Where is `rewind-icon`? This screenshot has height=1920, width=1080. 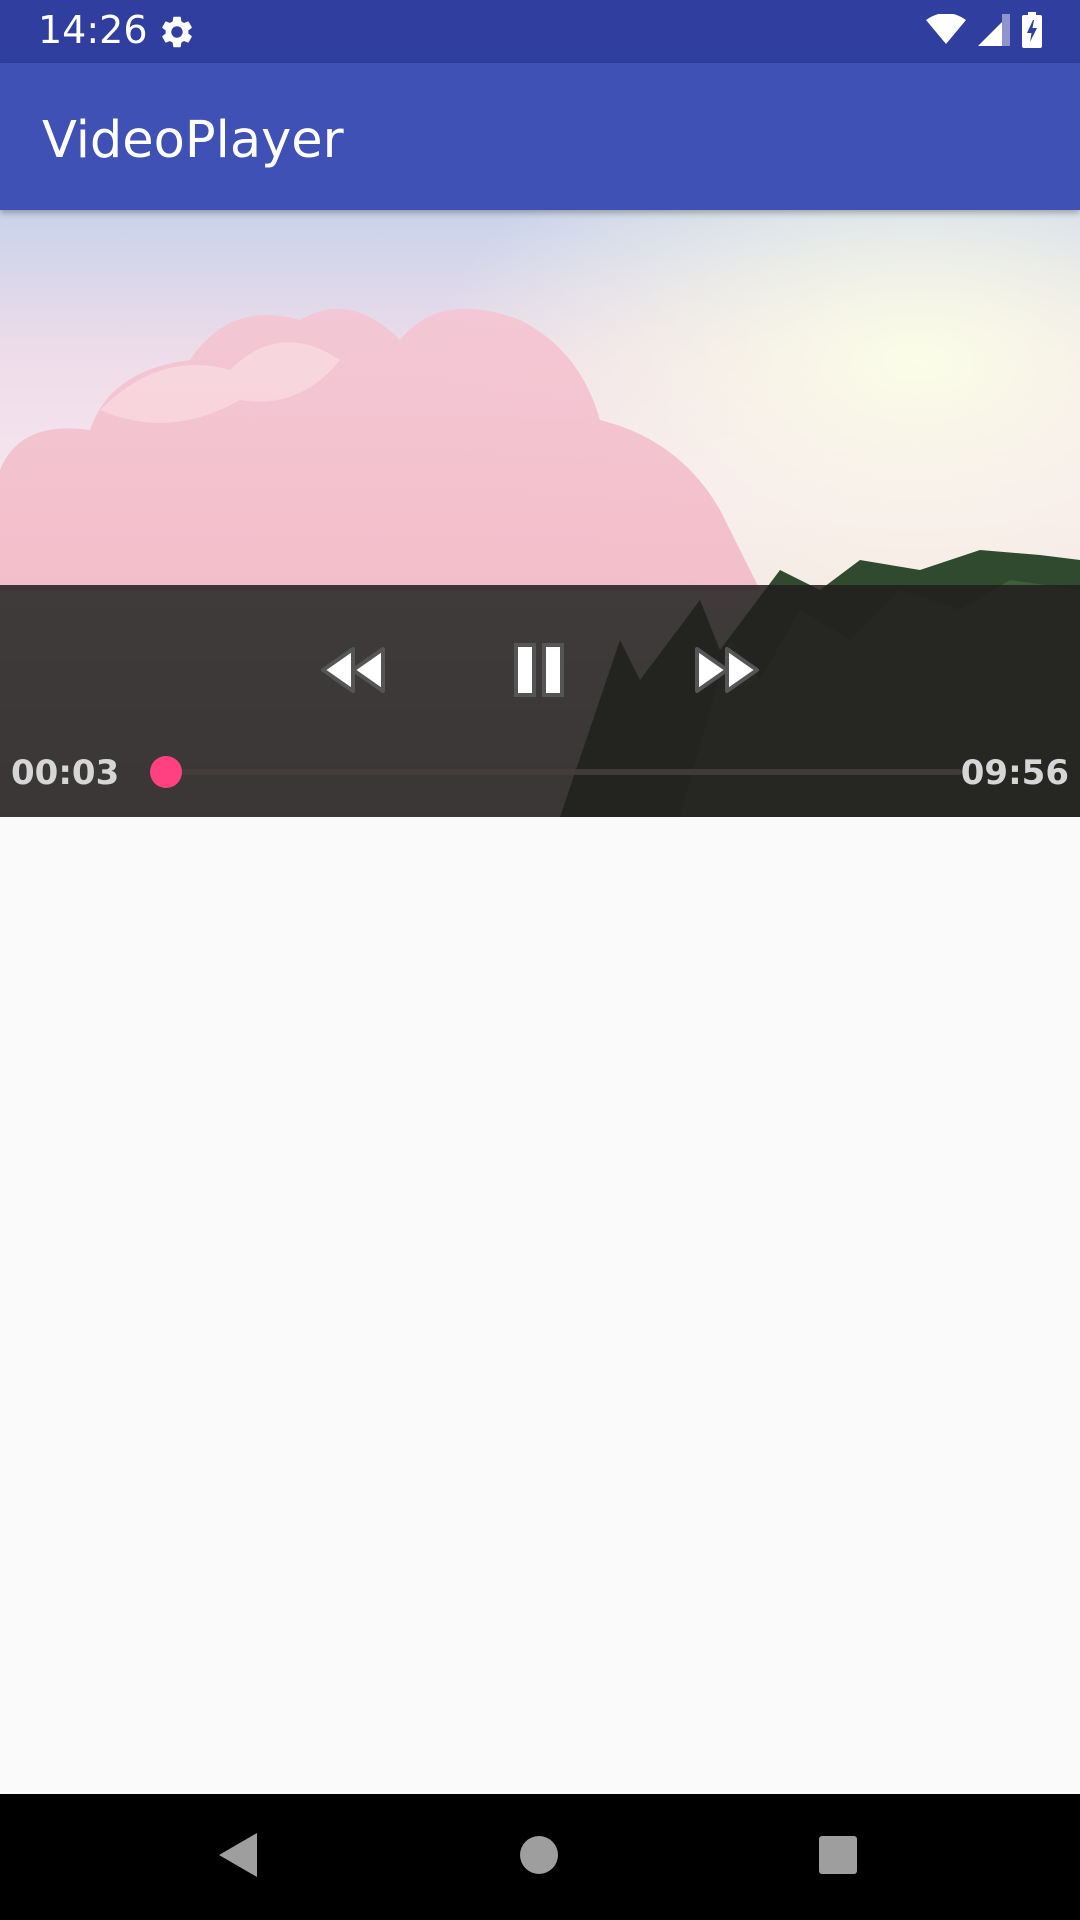 rewind-icon is located at coordinates (354, 672).